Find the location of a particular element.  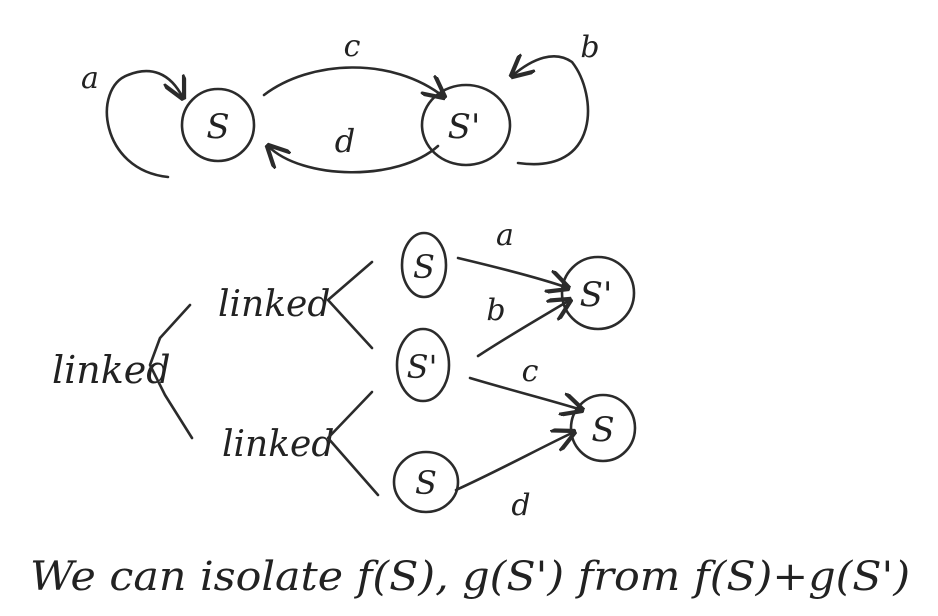

tree-edge-d is located at coordinates (514, 462).